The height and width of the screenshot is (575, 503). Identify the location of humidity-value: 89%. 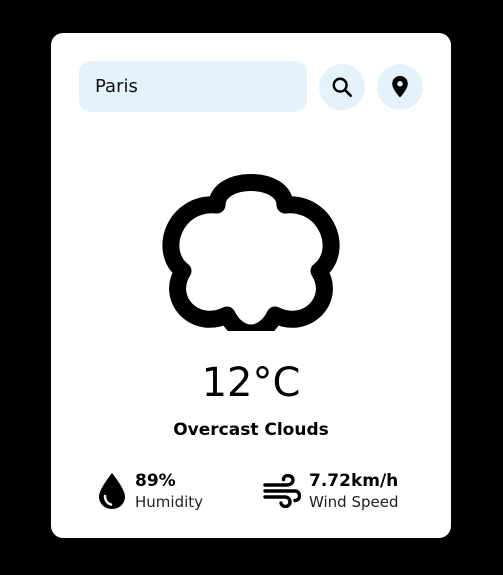
(155, 481).